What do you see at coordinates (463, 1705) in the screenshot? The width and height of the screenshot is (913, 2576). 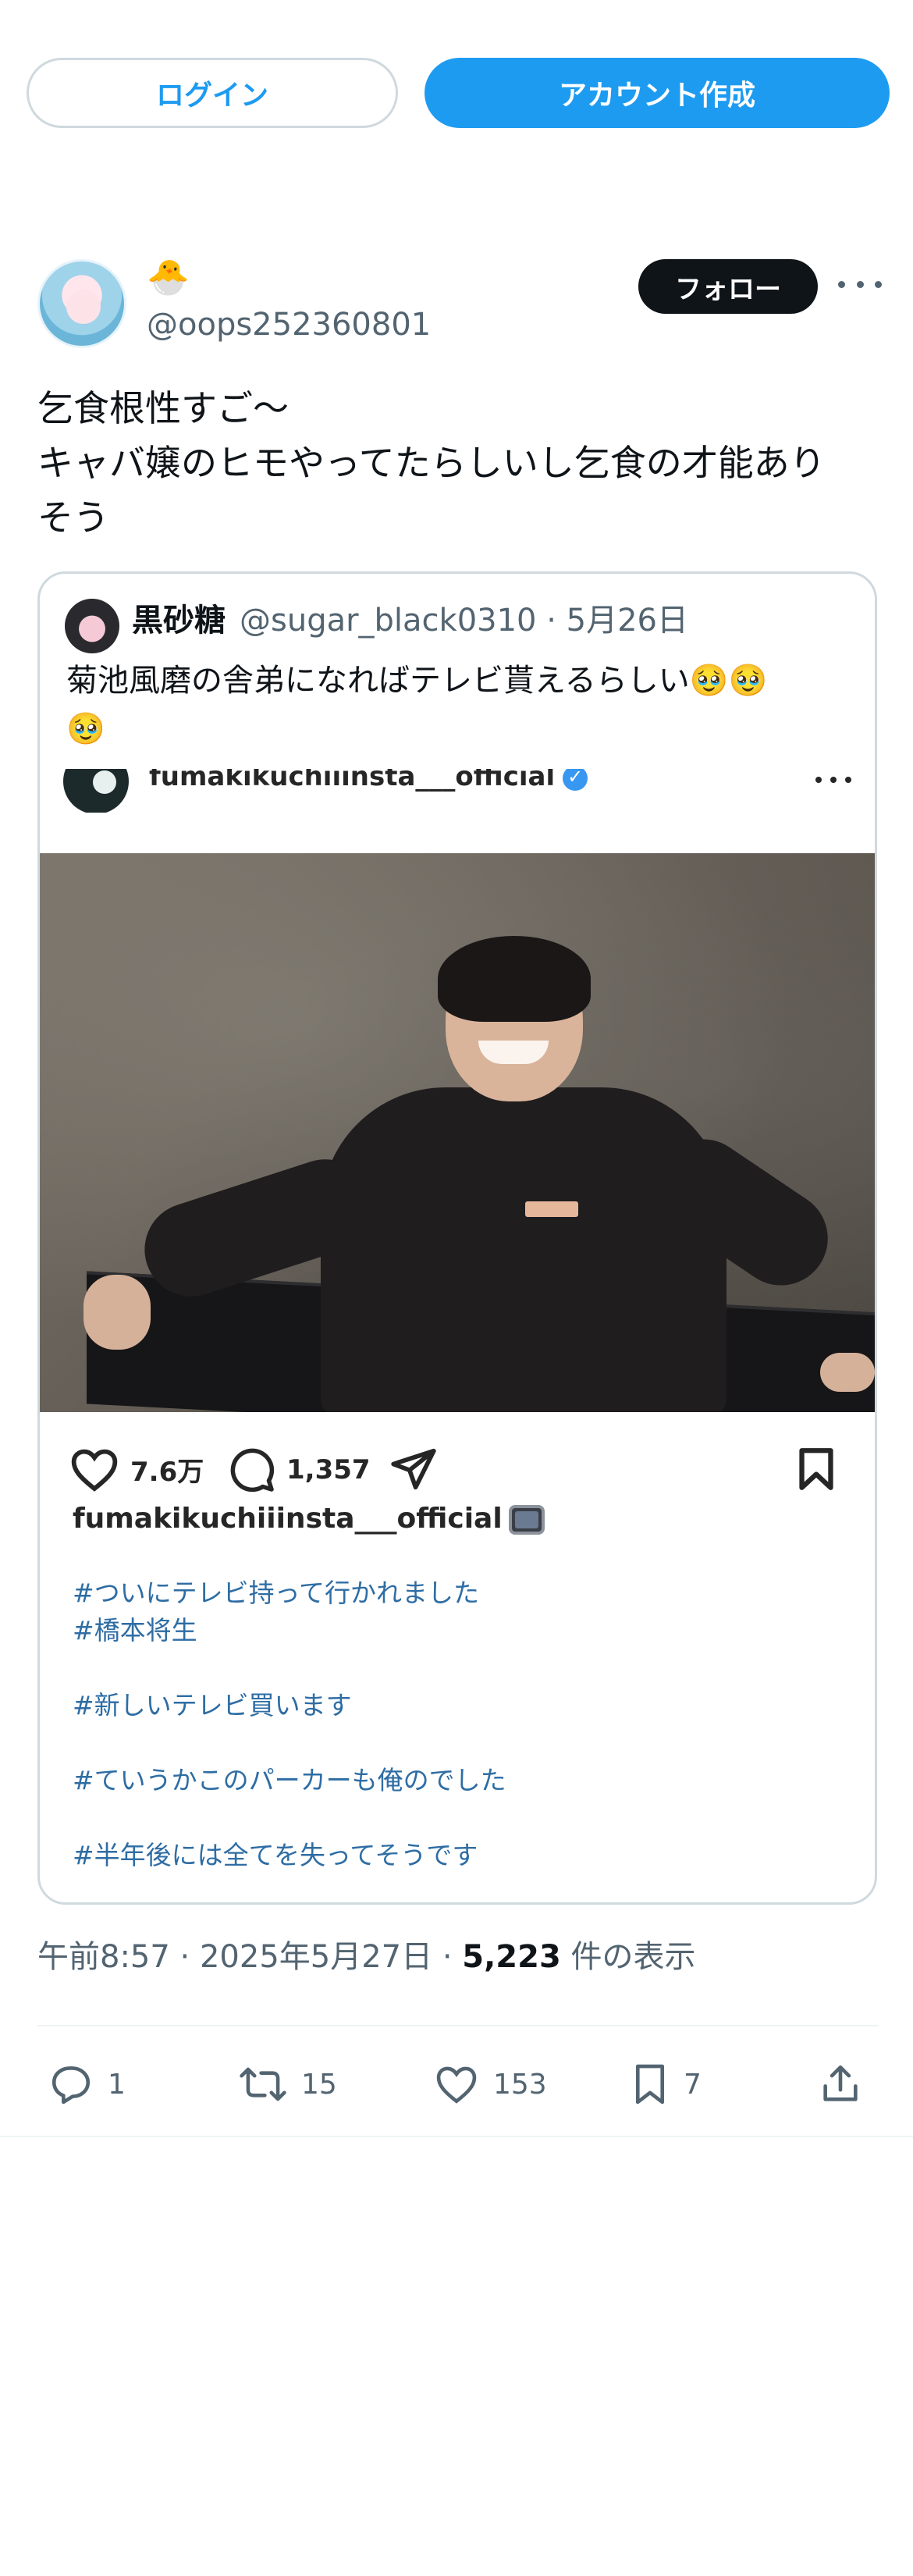 I see `hashtag-link: #新しいテレビ買います` at bounding box center [463, 1705].